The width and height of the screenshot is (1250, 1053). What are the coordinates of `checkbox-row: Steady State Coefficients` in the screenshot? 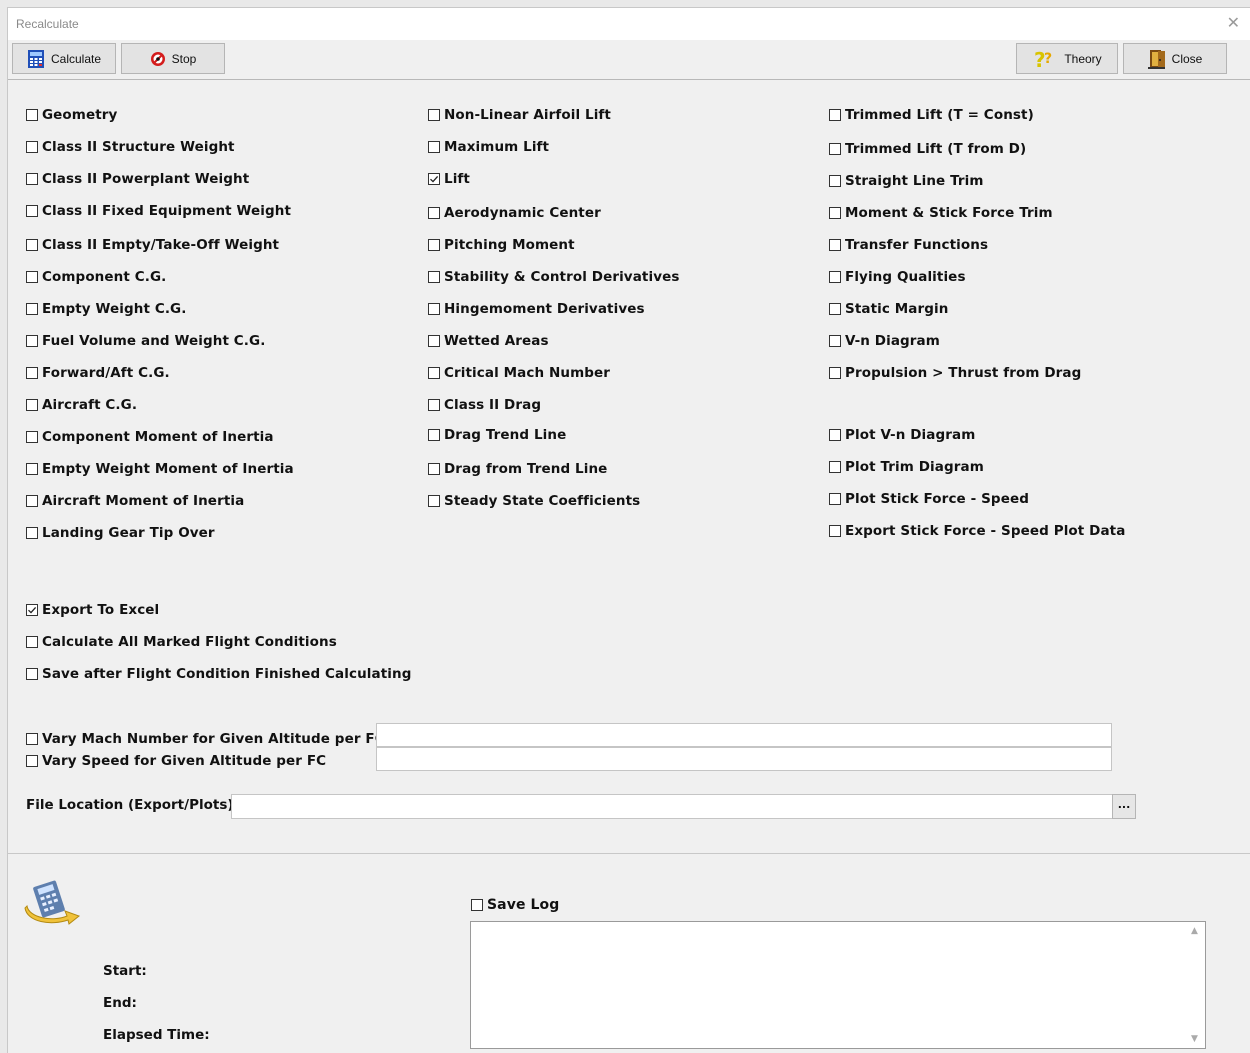 It's located at (534, 501).